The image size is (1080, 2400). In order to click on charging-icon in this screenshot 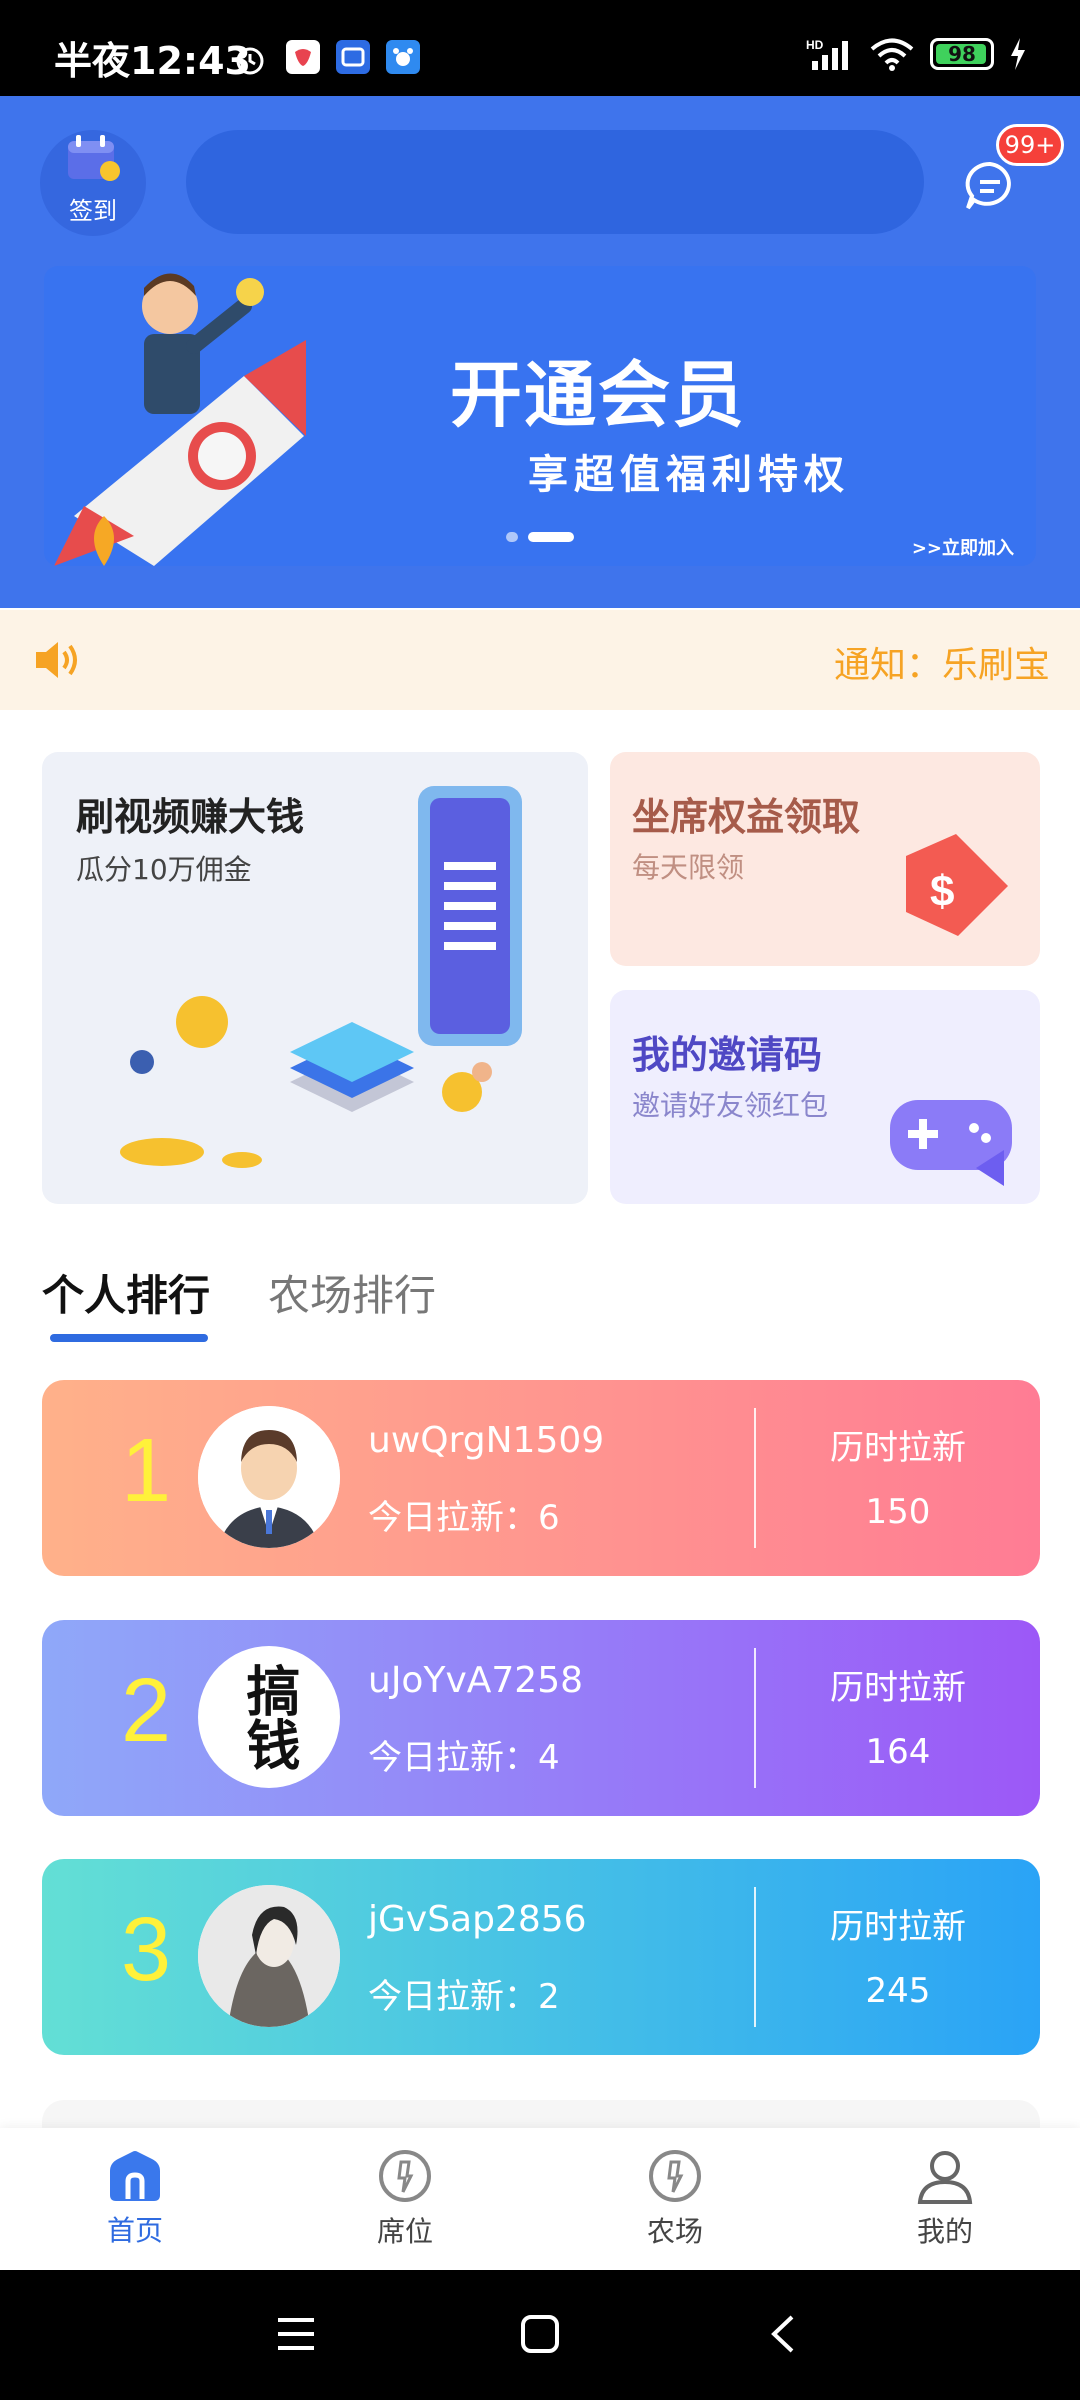, I will do `click(1018, 54)`.